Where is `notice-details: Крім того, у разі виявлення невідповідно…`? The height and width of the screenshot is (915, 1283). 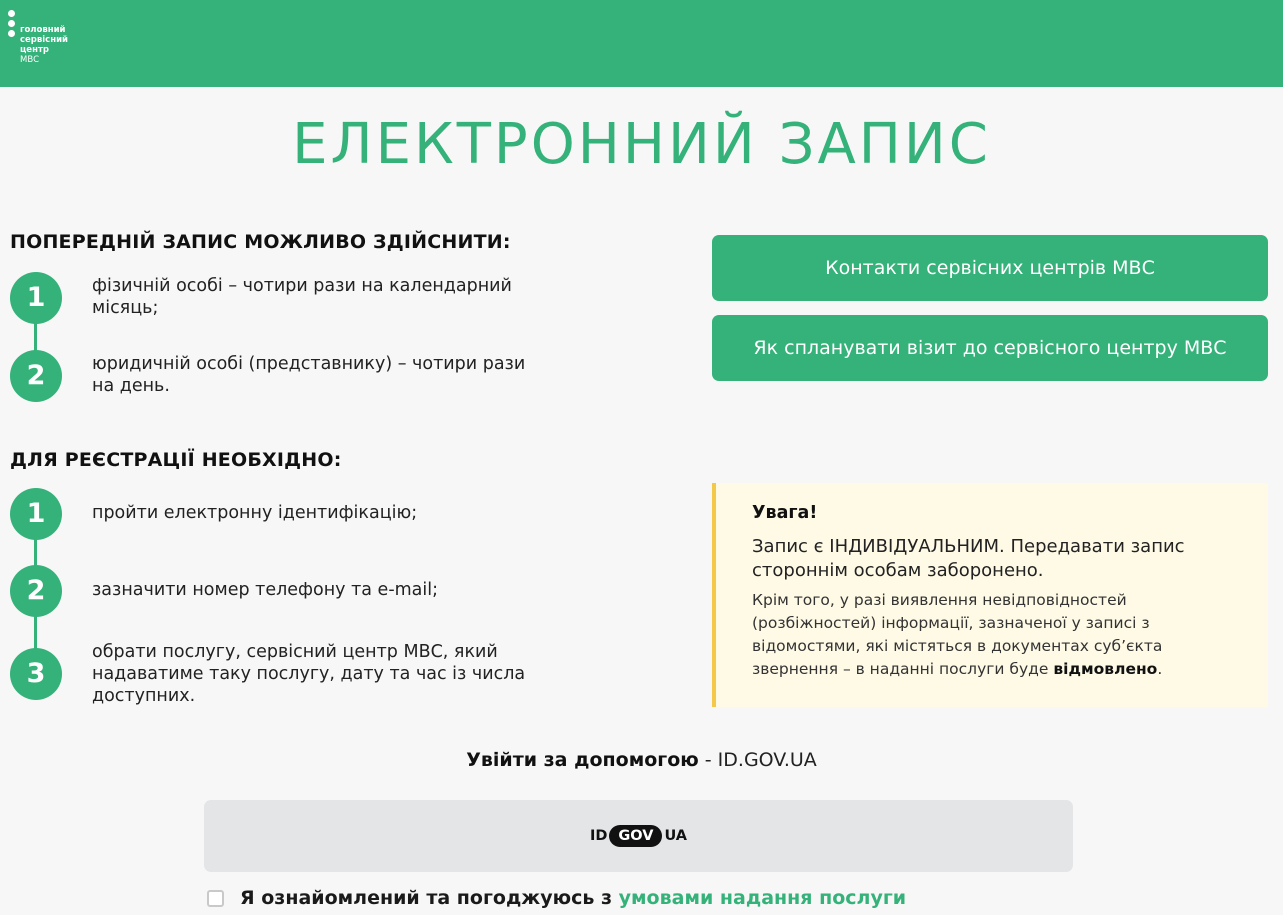 notice-details: Крім того, у разі виявлення невідповідно… is located at coordinates (1000, 635).